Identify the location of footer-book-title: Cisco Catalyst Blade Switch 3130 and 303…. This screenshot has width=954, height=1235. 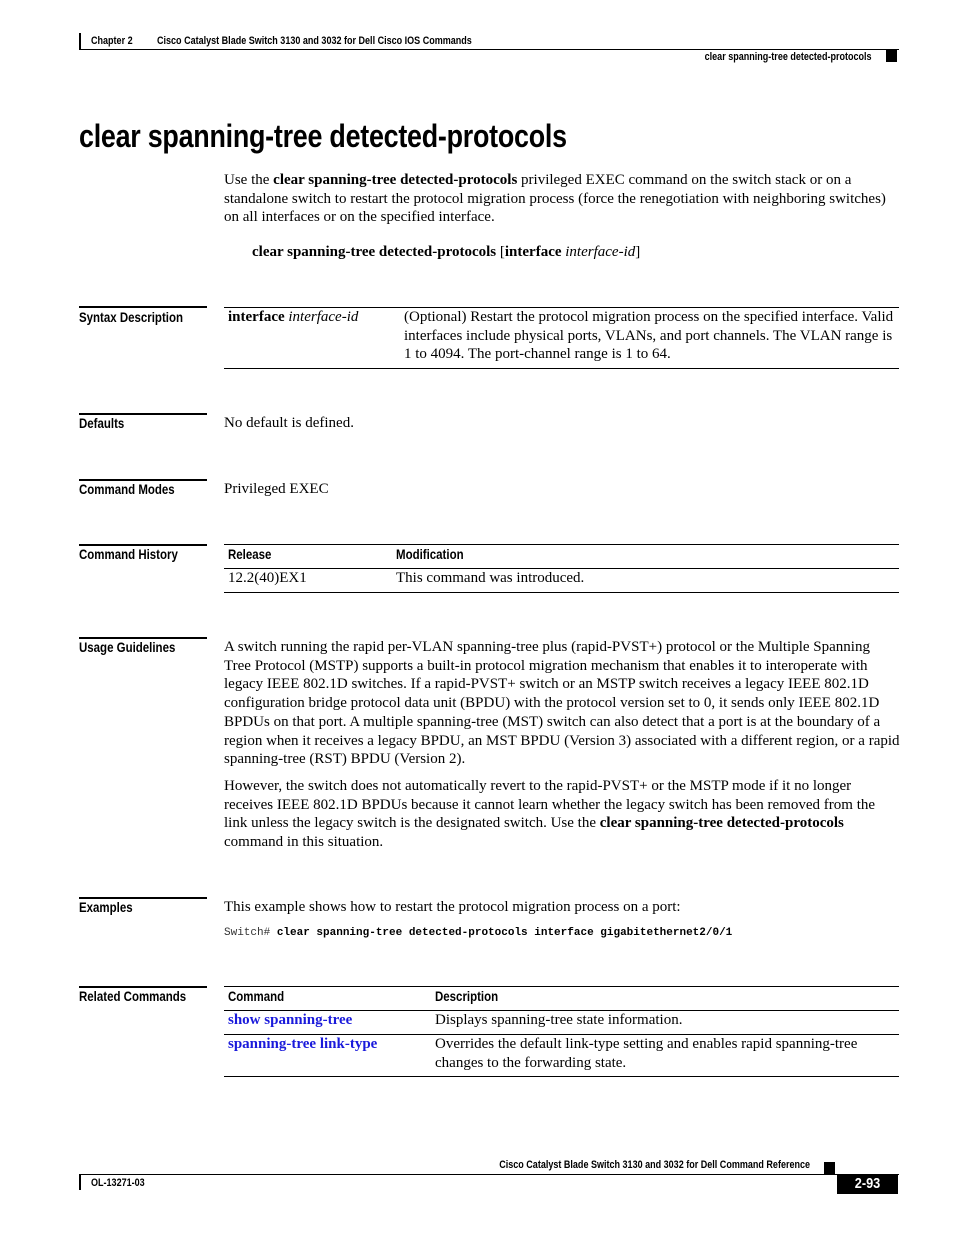
(654, 1165).